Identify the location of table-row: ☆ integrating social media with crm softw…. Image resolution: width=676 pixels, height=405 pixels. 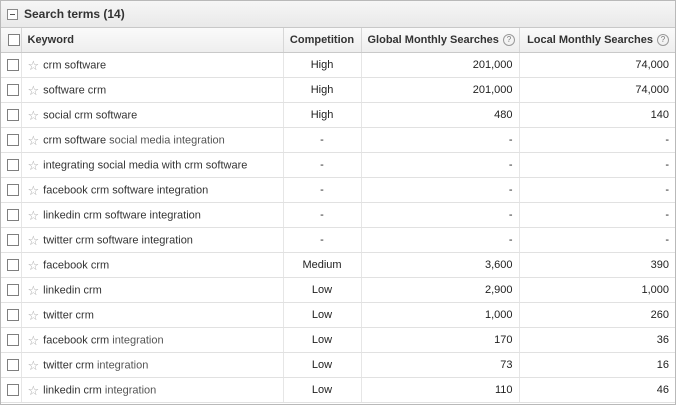
(338, 165).